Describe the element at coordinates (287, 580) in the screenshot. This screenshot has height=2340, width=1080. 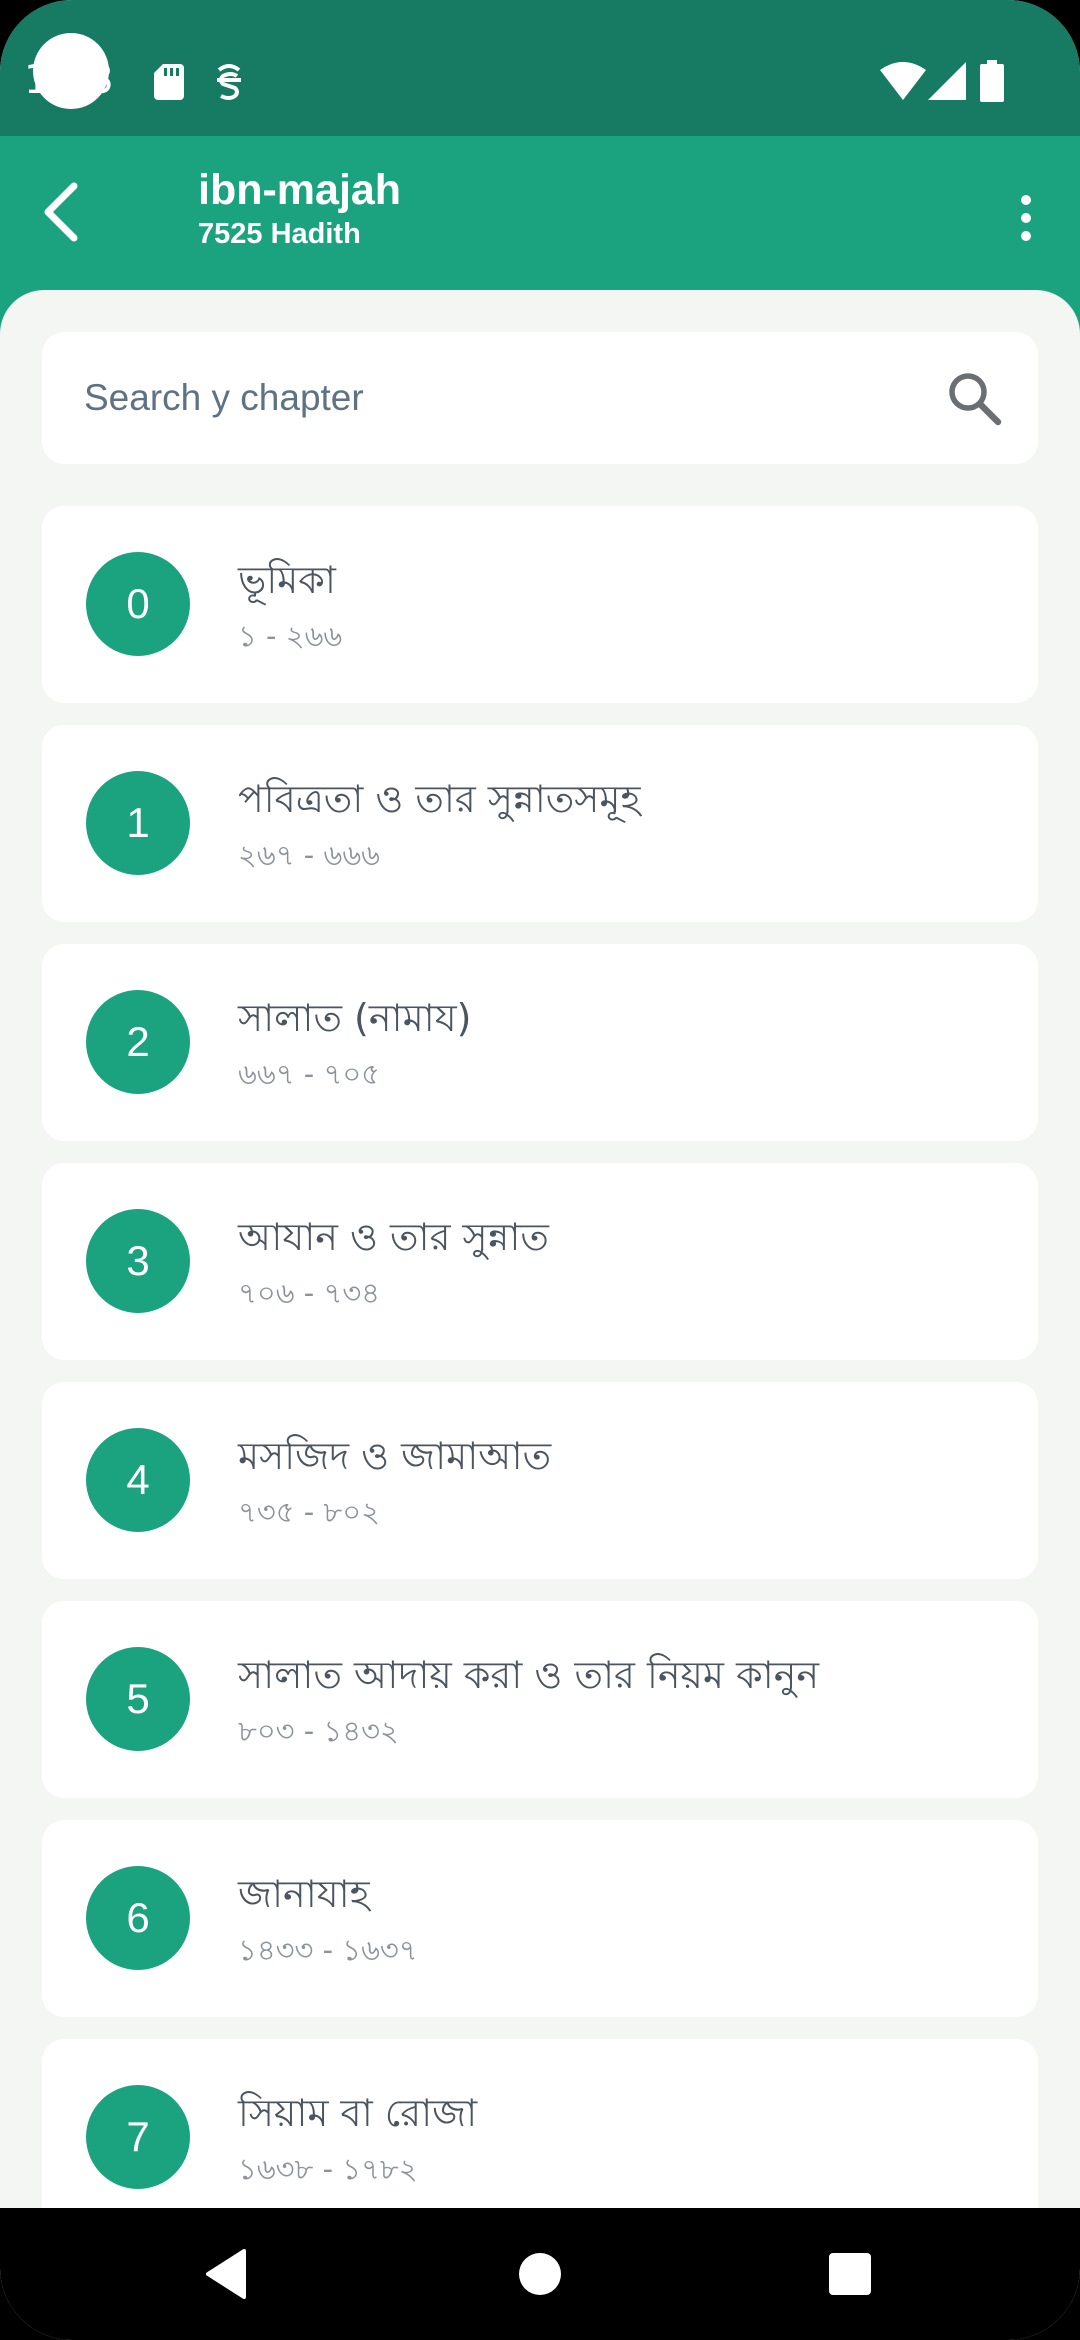
I see `chapter-title: ভূমিকা` at that location.